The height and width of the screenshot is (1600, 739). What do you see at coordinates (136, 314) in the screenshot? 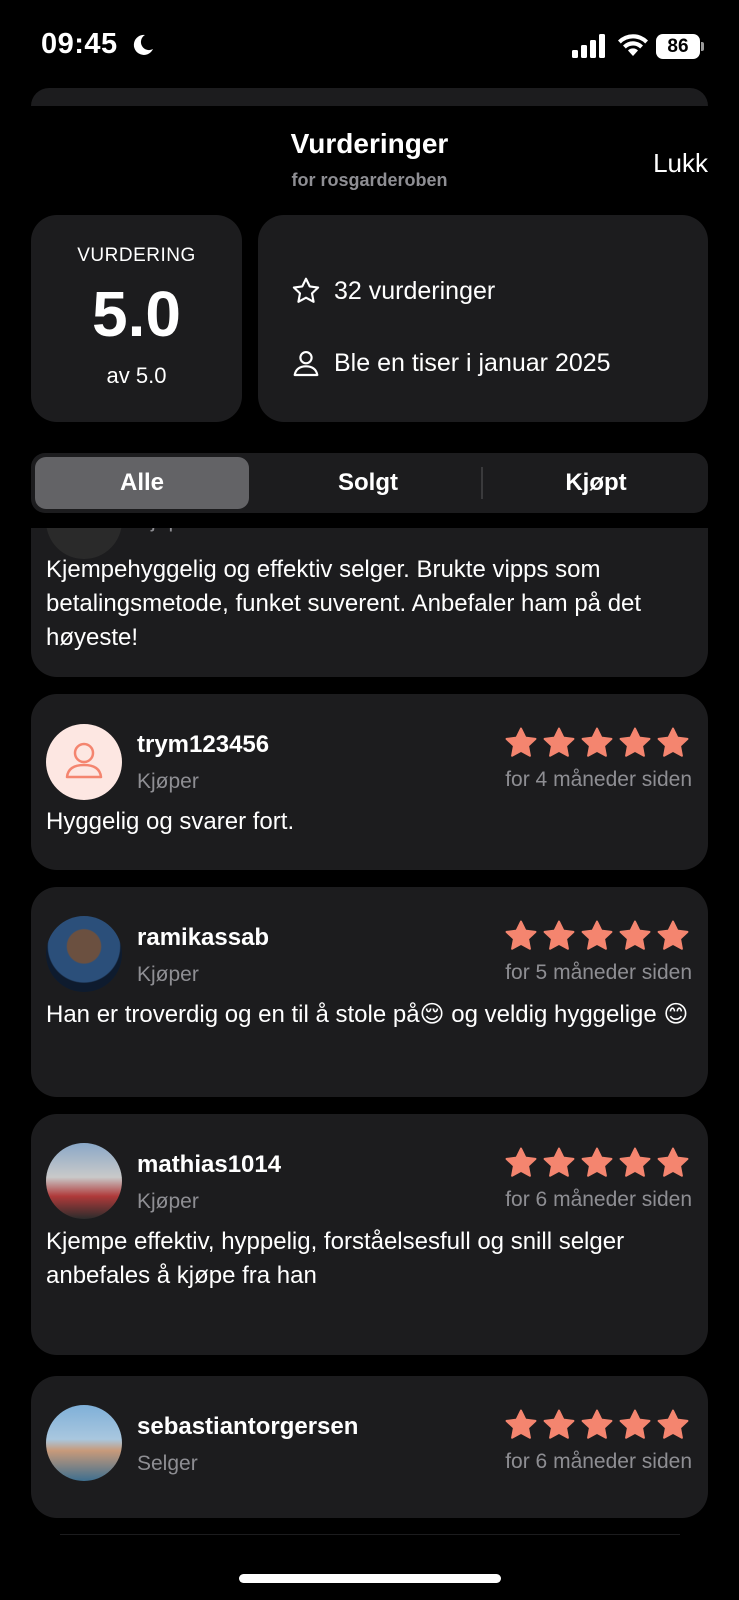
I see `rating-value: 5.0` at bounding box center [136, 314].